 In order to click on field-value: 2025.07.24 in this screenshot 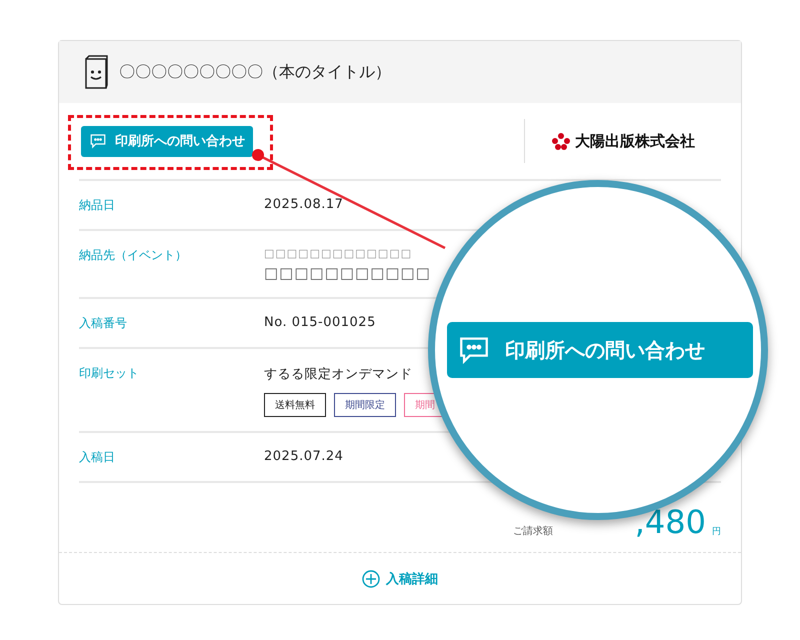, I will do `click(304, 457)`.